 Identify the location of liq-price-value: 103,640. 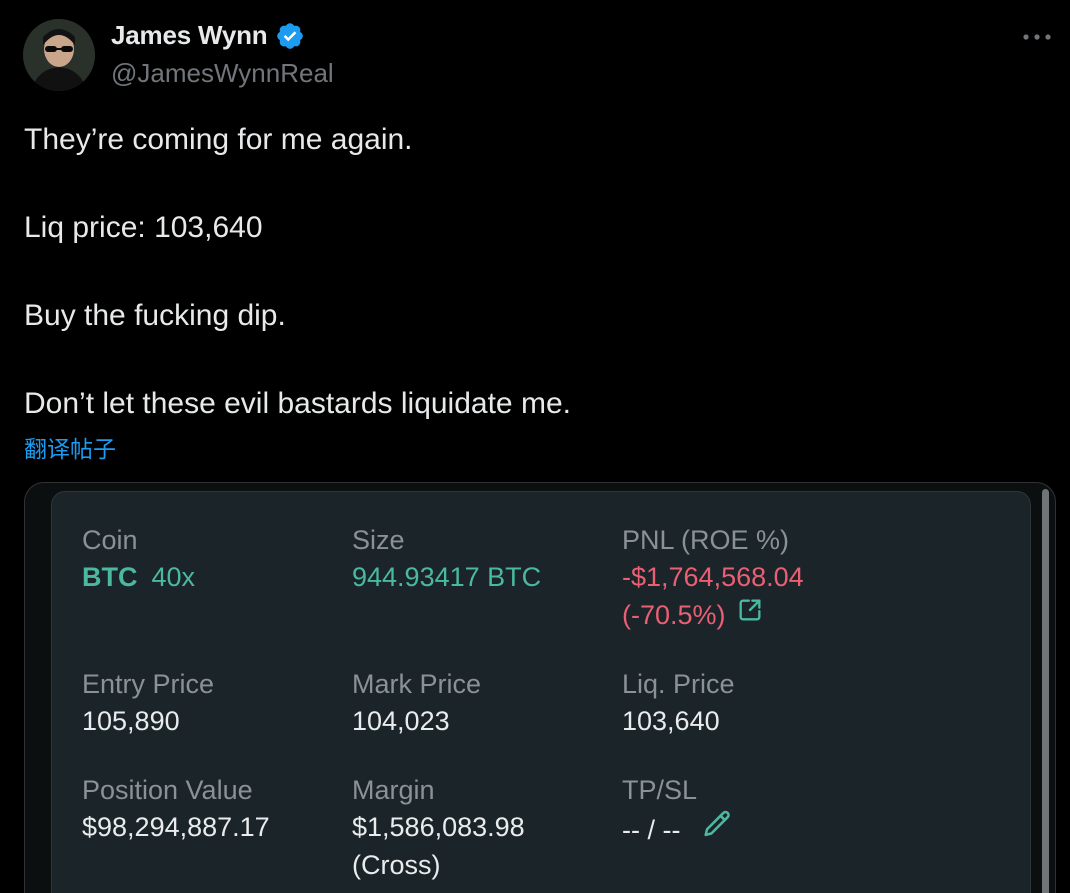
(671, 721).